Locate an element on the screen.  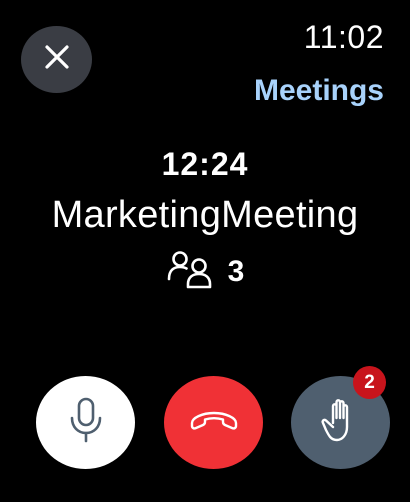
close-button is located at coordinates (56, 59).